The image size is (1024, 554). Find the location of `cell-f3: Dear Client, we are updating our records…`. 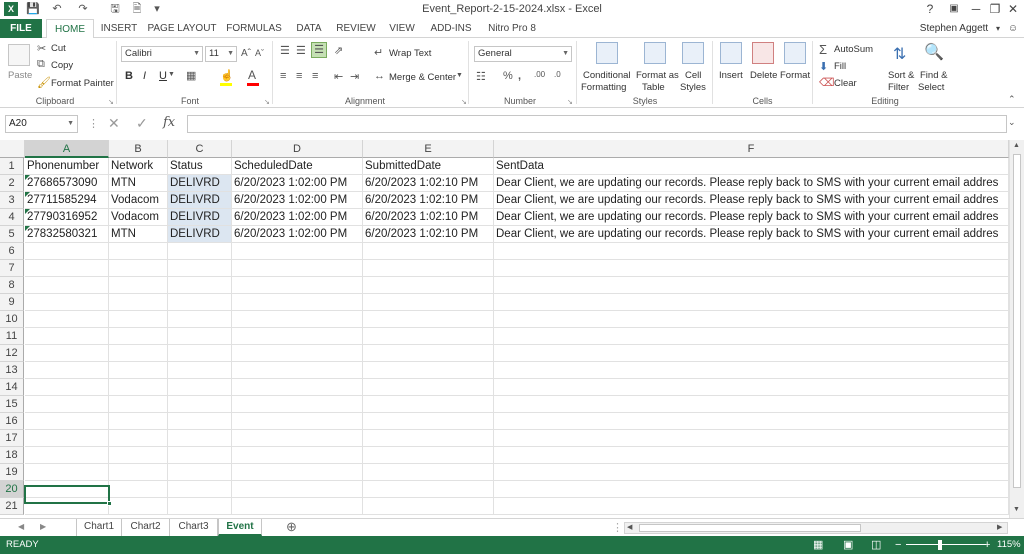

cell-f3: Dear Client, we are updating our records… is located at coordinates (751, 200).